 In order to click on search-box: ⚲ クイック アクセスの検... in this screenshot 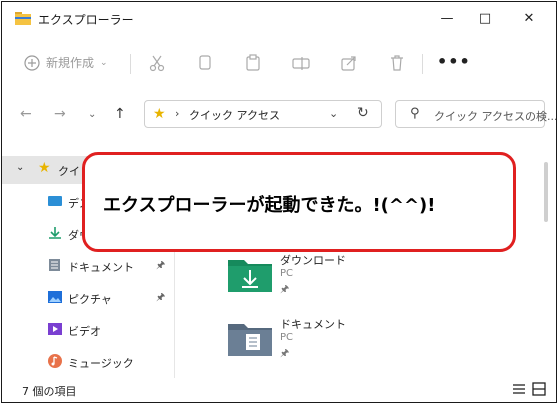, I will do `click(475, 114)`.